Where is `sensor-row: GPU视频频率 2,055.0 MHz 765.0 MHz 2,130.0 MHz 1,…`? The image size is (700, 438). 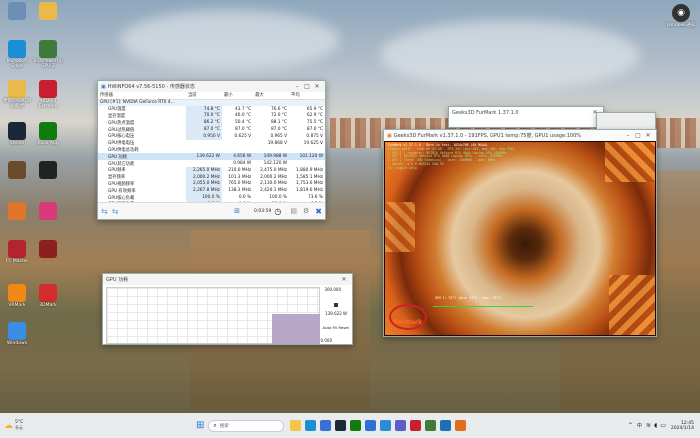
sensor-row: GPU视频频率 2,055.0 MHz 765.0 MHz 2,130.0 MHz 1,… is located at coordinates (211, 184).